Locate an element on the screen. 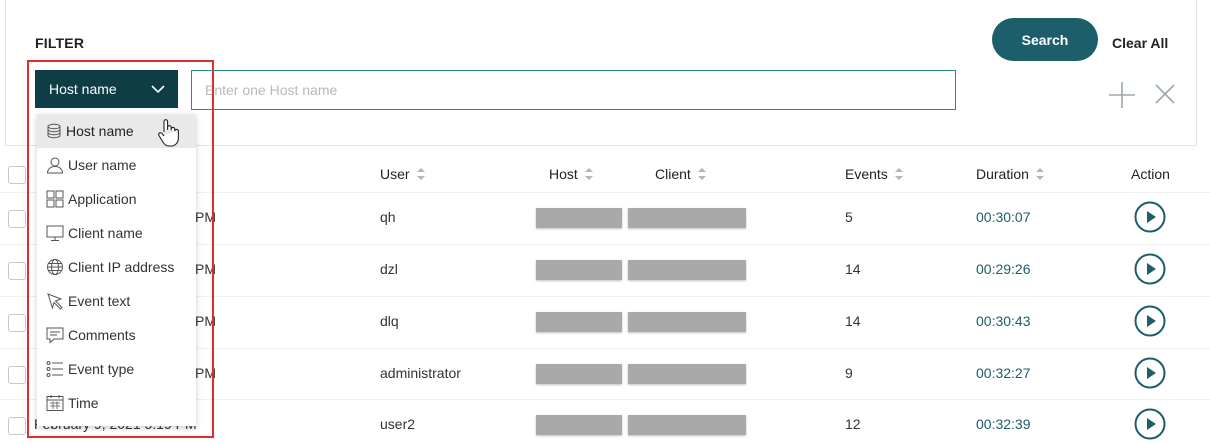 The width and height of the screenshot is (1210, 444). dropdown-item-label: User name is located at coordinates (102, 165).